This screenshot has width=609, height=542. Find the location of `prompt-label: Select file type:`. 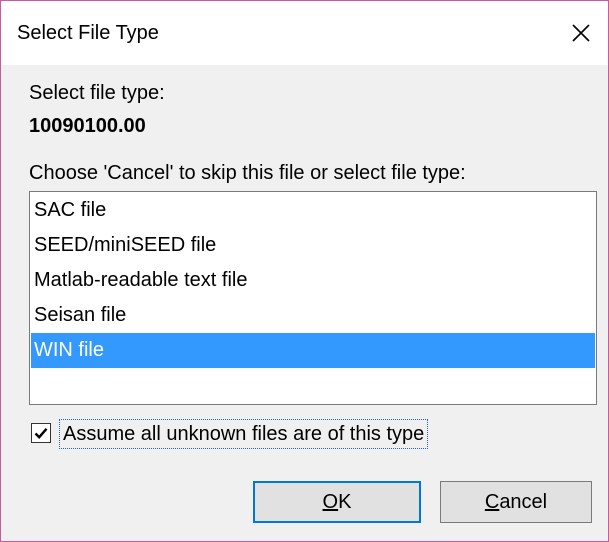

prompt-label: Select file type: is located at coordinates (97, 93).